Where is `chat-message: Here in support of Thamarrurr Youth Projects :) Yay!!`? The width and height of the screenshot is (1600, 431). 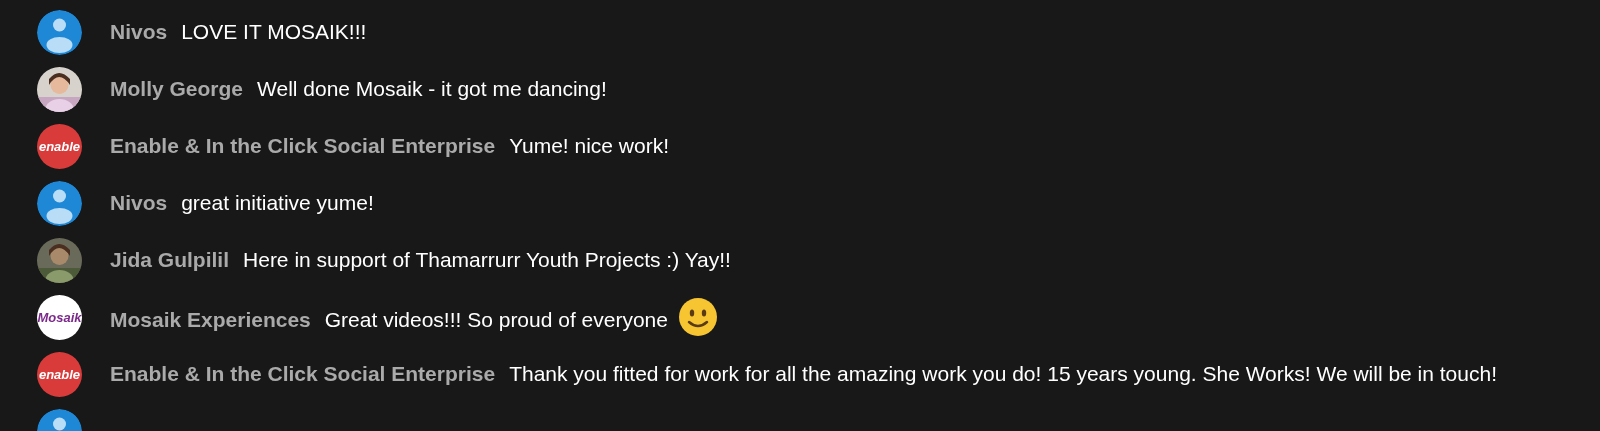 chat-message: Here in support of Thamarrurr Youth Projects :) Yay!! is located at coordinates (487, 259).